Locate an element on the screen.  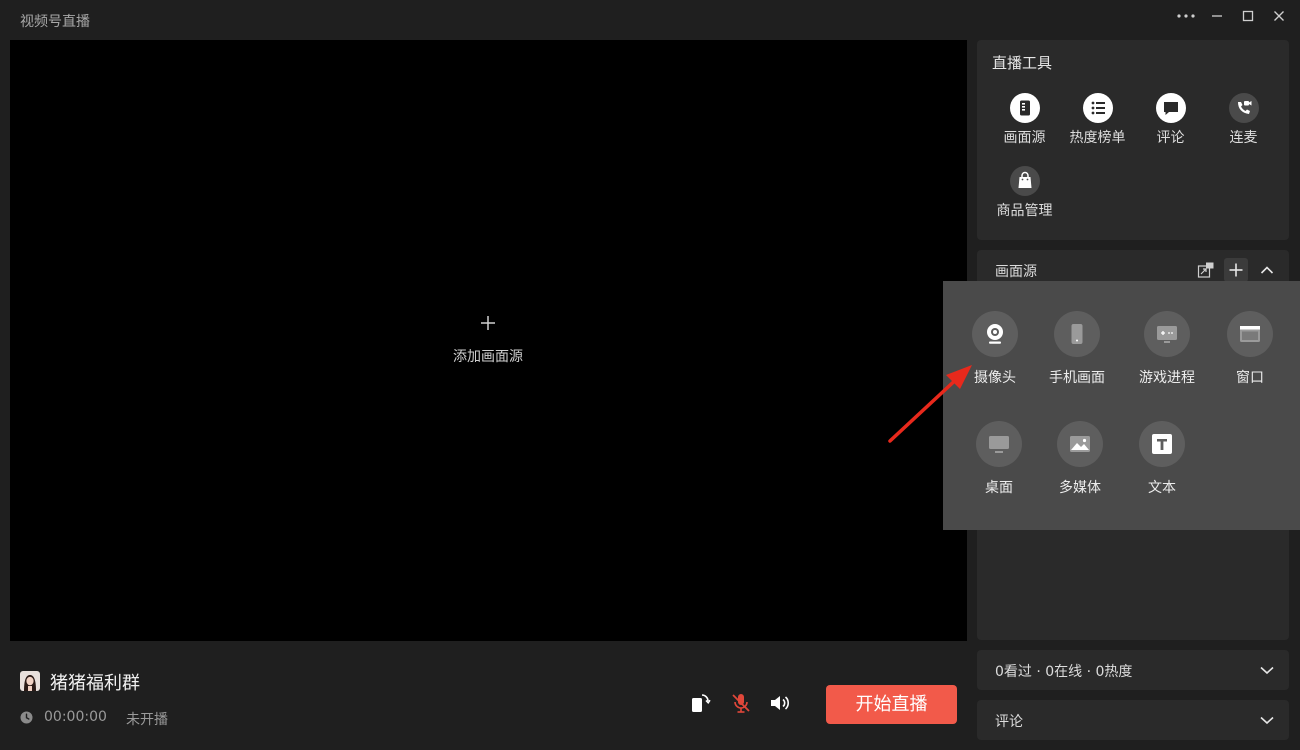
source-type-menu: 摄像头 手机画面 游戏进程 窗口 桌面 多媒体 文本 is located at coordinates (1121, 405).